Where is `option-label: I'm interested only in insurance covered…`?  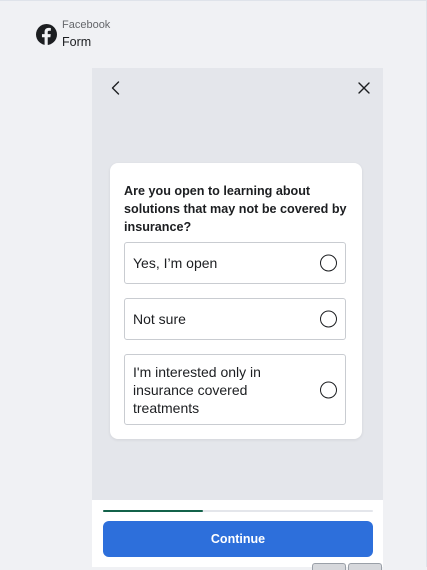
option-label: I'm interested only in insurance covered… is located at coordinates (197, 389).